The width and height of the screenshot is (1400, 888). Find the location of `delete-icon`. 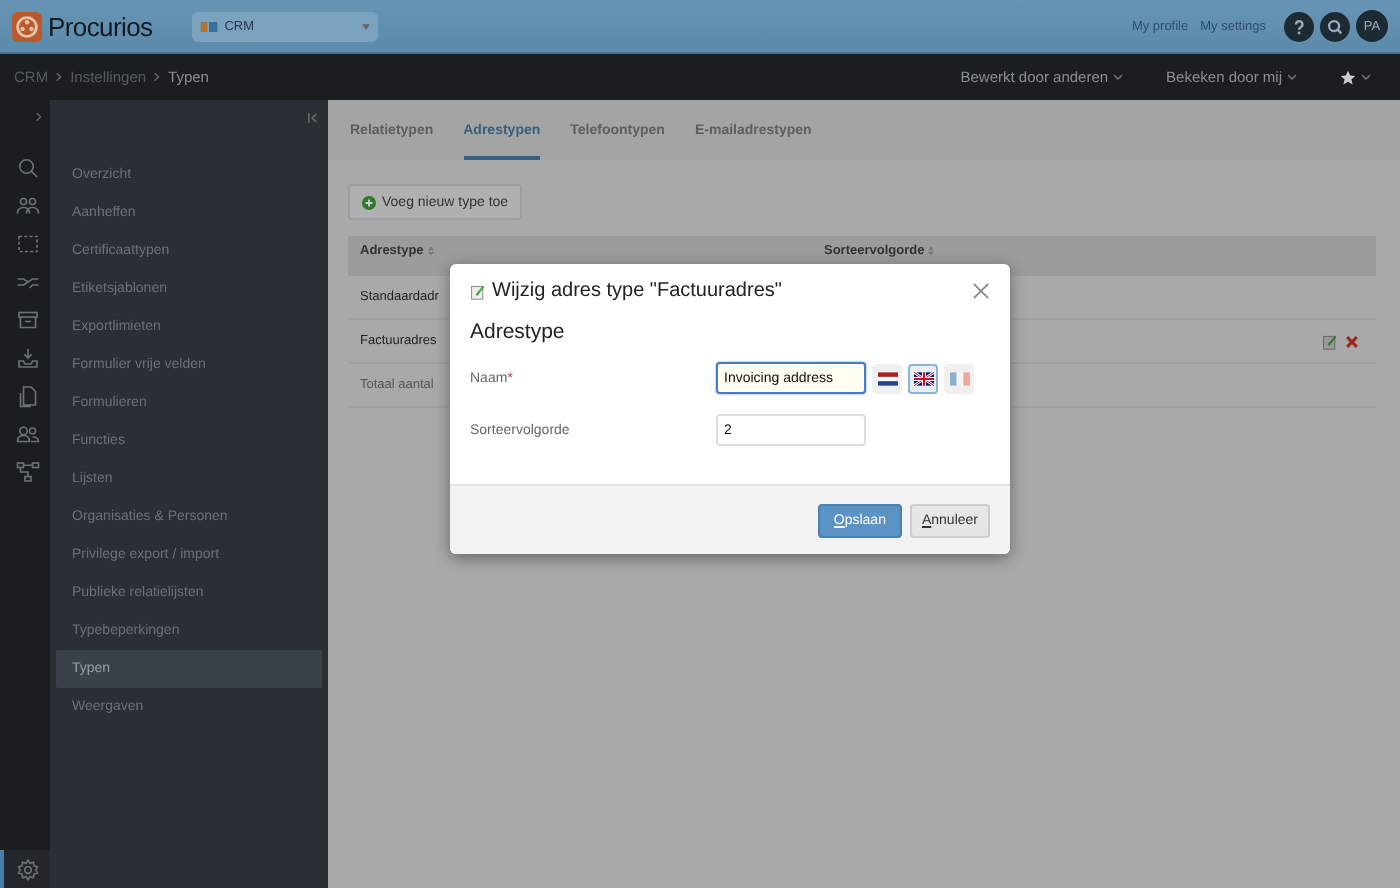

delete-icon is located at coordinates (1352, 341).